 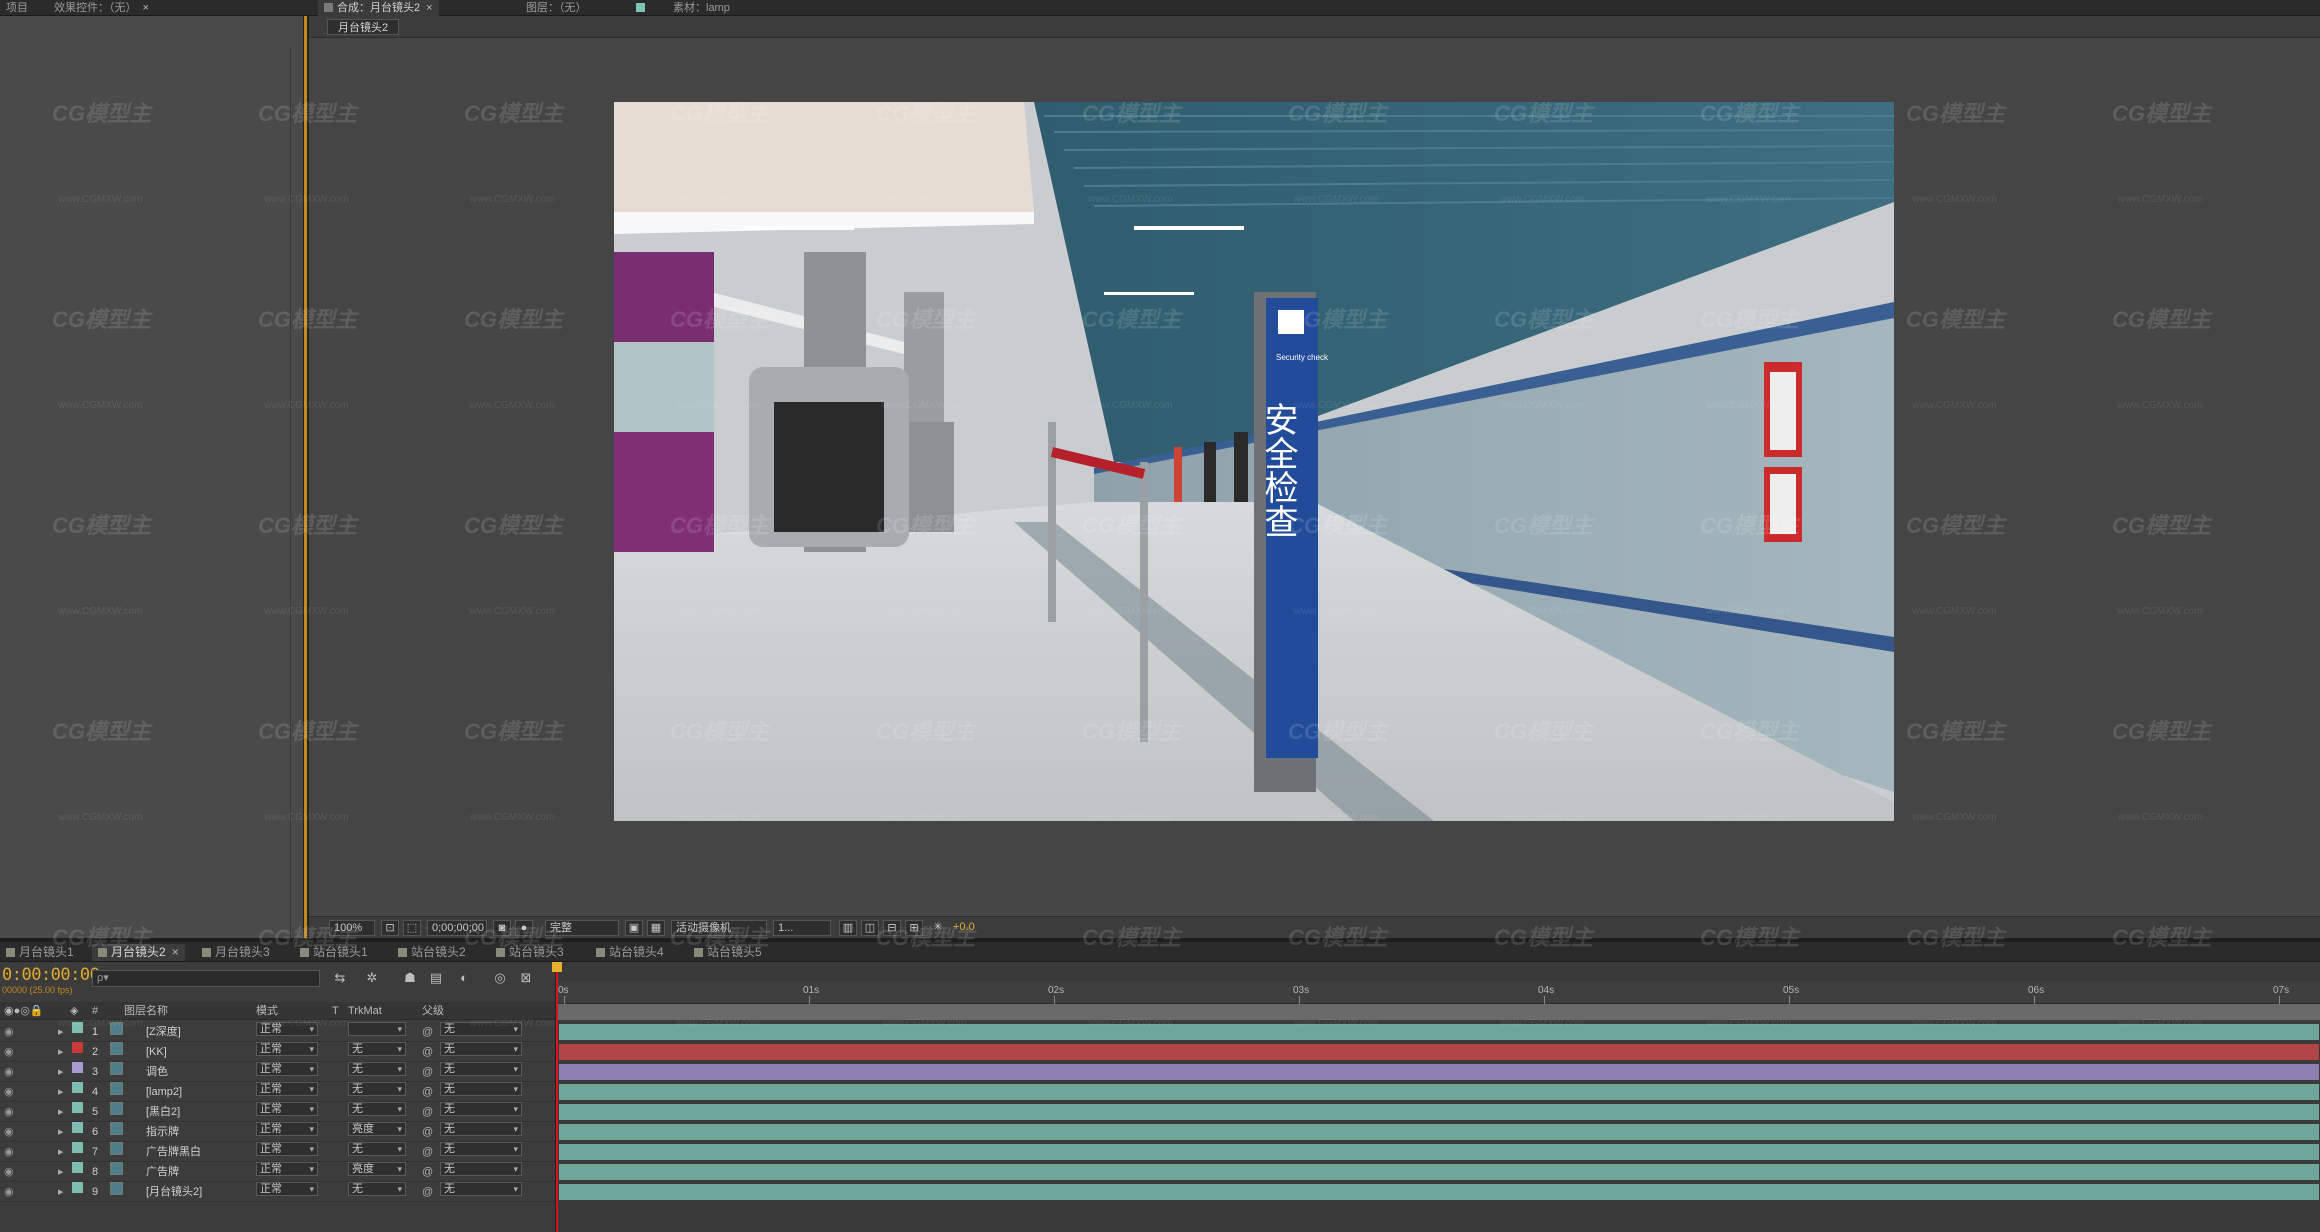 What do you see at coordinates (530, 952) in the screenshot?
I see `timeline-tab-6: 站台镜头3` at bounding box center [530, 952].